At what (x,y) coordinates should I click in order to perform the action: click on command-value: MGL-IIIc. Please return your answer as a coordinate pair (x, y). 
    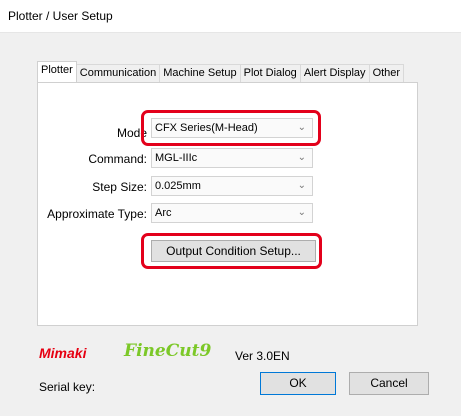
    Looking at the image, I should click on (176, 158).